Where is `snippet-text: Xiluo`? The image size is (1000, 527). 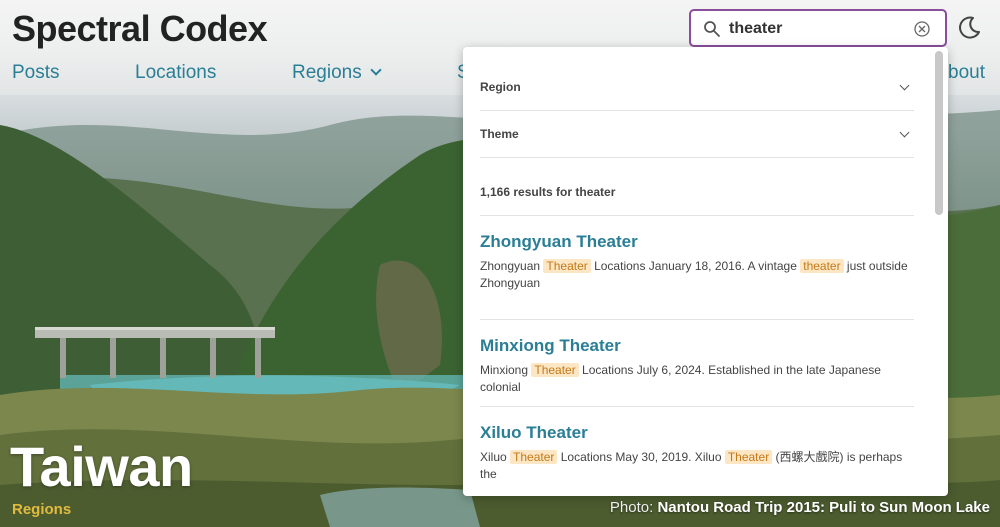
snippet-text: Xiluo is located at coordinates (495, 457).